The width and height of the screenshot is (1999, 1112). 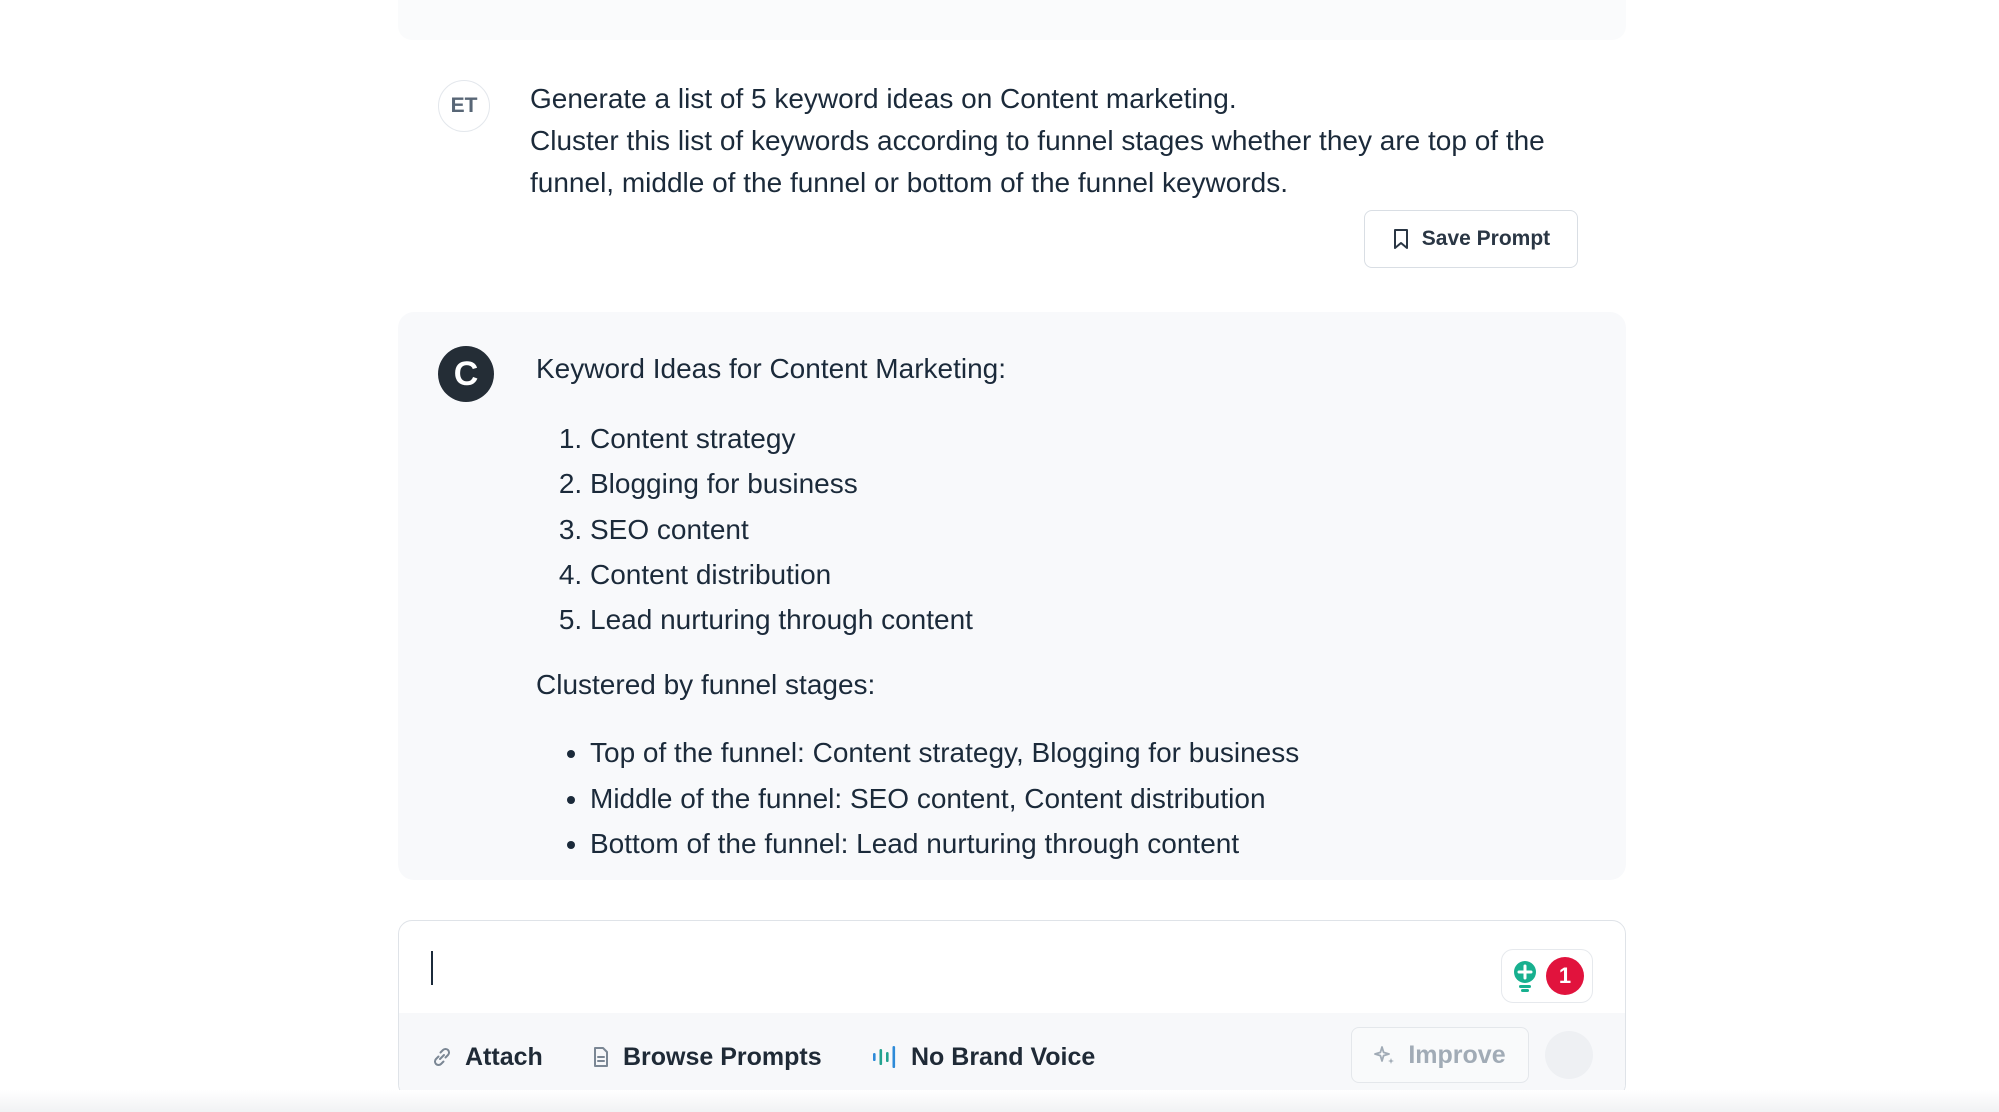 I want to click on assistant-logo-icon: C, so click(x=466, y=374).